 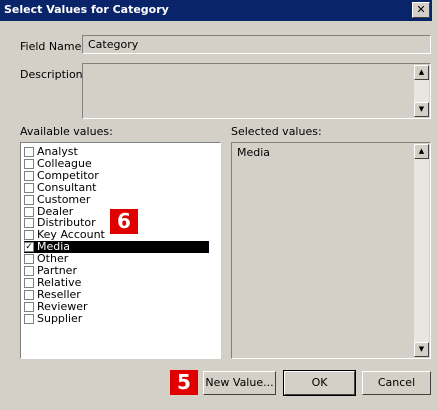 I want to click on window-title: Select Values for Category, so click(x=86, y=9).